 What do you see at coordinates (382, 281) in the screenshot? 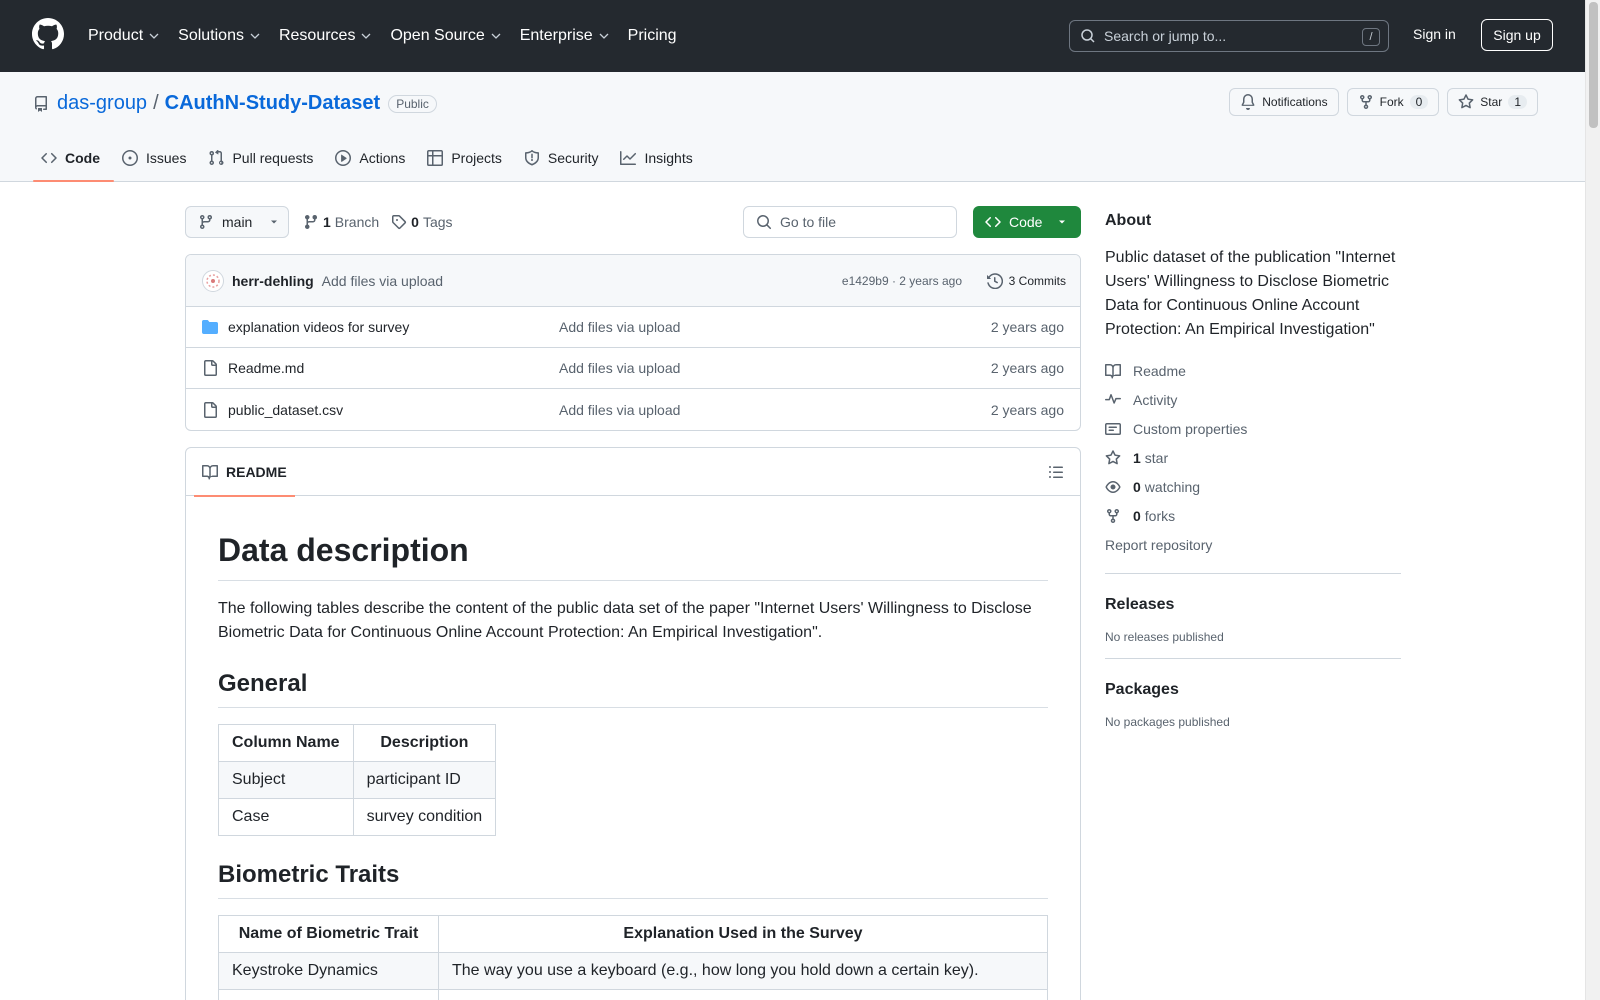
I see `commit-message-link: Add files via upload` at bounding box center [382, 281].